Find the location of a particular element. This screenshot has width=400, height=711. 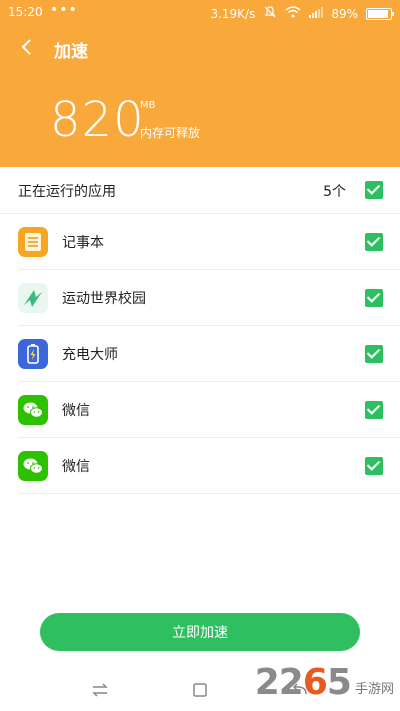

memory-summary: 820 MB 内存可释放 is located at coordinates (125, 120).